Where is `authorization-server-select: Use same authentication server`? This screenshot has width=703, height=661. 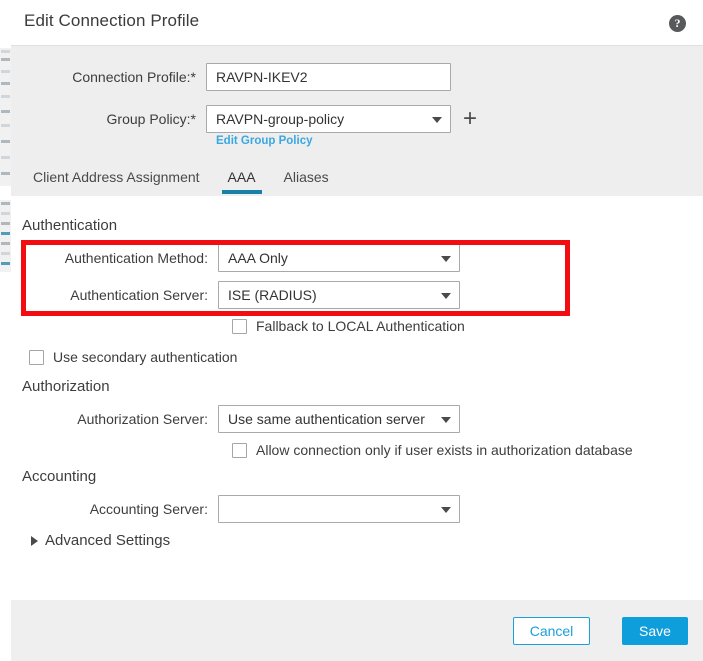
authorization-server-select: Use same authentication server is located at coordinates (339, 419).